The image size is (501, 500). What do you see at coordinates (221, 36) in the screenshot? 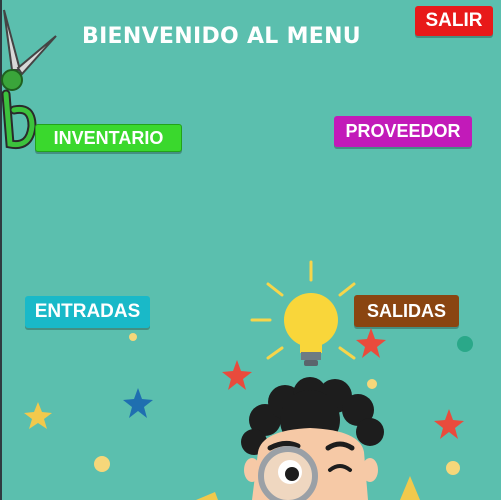
I see `page-title: BIENVENIDO AL MENU` at bounding box center [221, 36].